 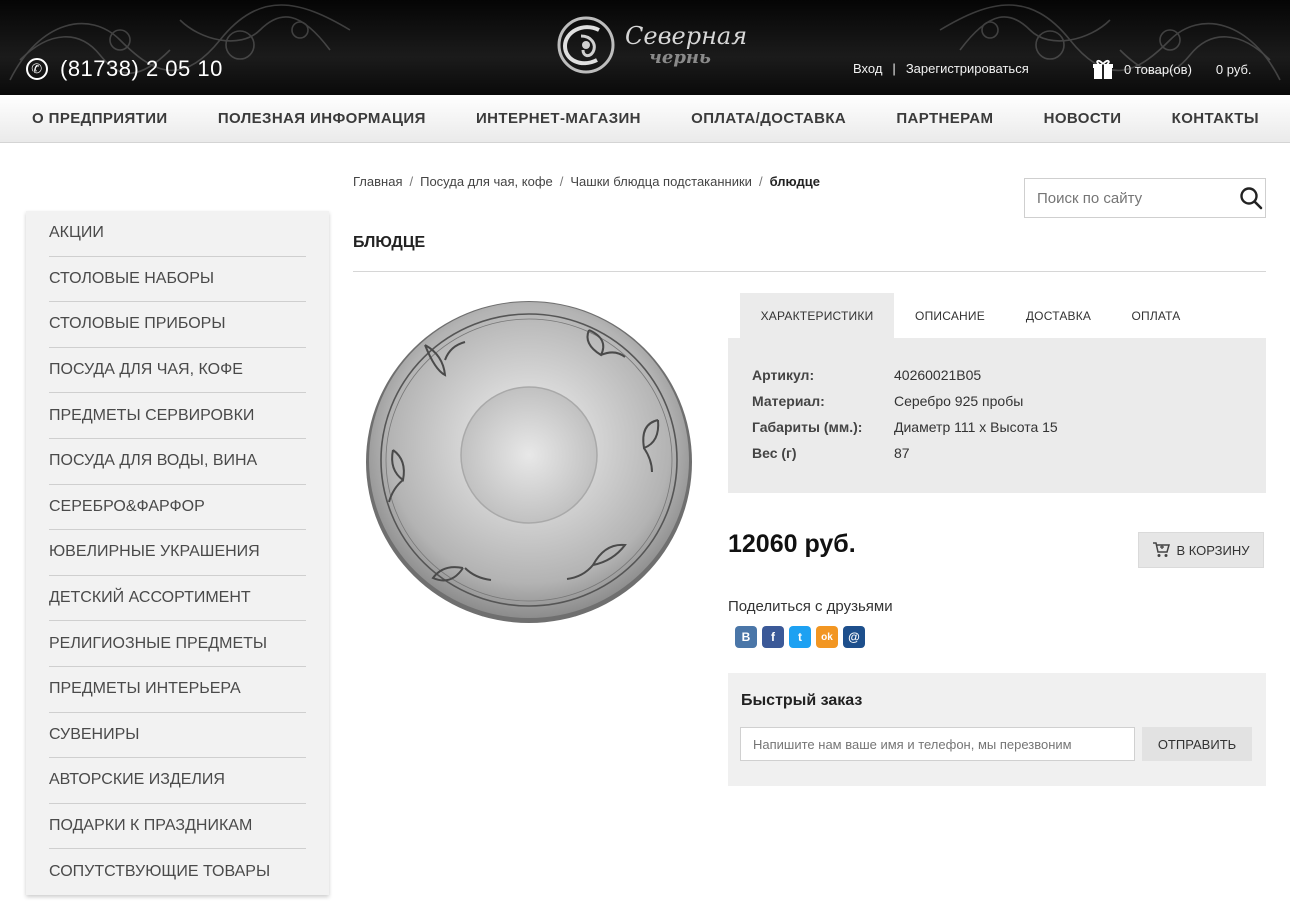 I want to click on add-to-cart-button: В КОРЗИНУ, so click(x=1201, y=550).